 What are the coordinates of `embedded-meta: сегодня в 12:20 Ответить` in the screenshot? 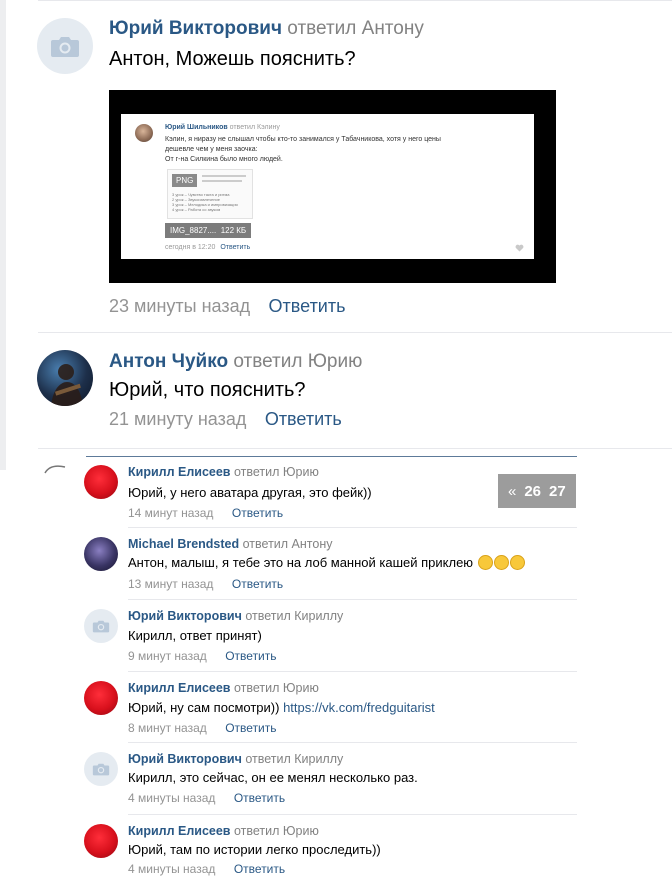 It's located at (207, 247).